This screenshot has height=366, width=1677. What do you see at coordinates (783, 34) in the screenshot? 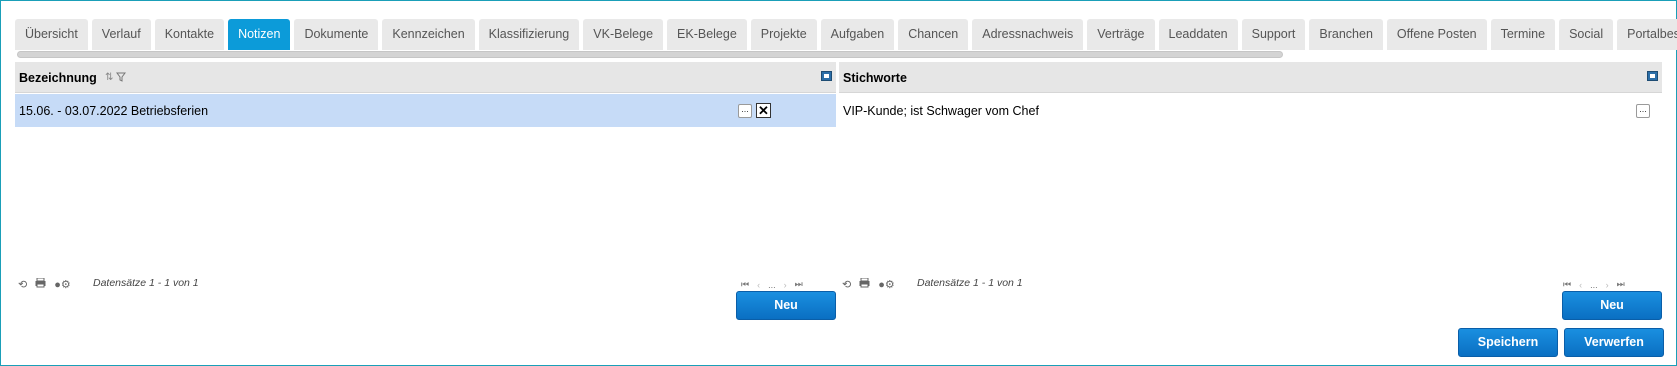
I see `tab-projekte: Projekte` at bounding box center [783, 34].